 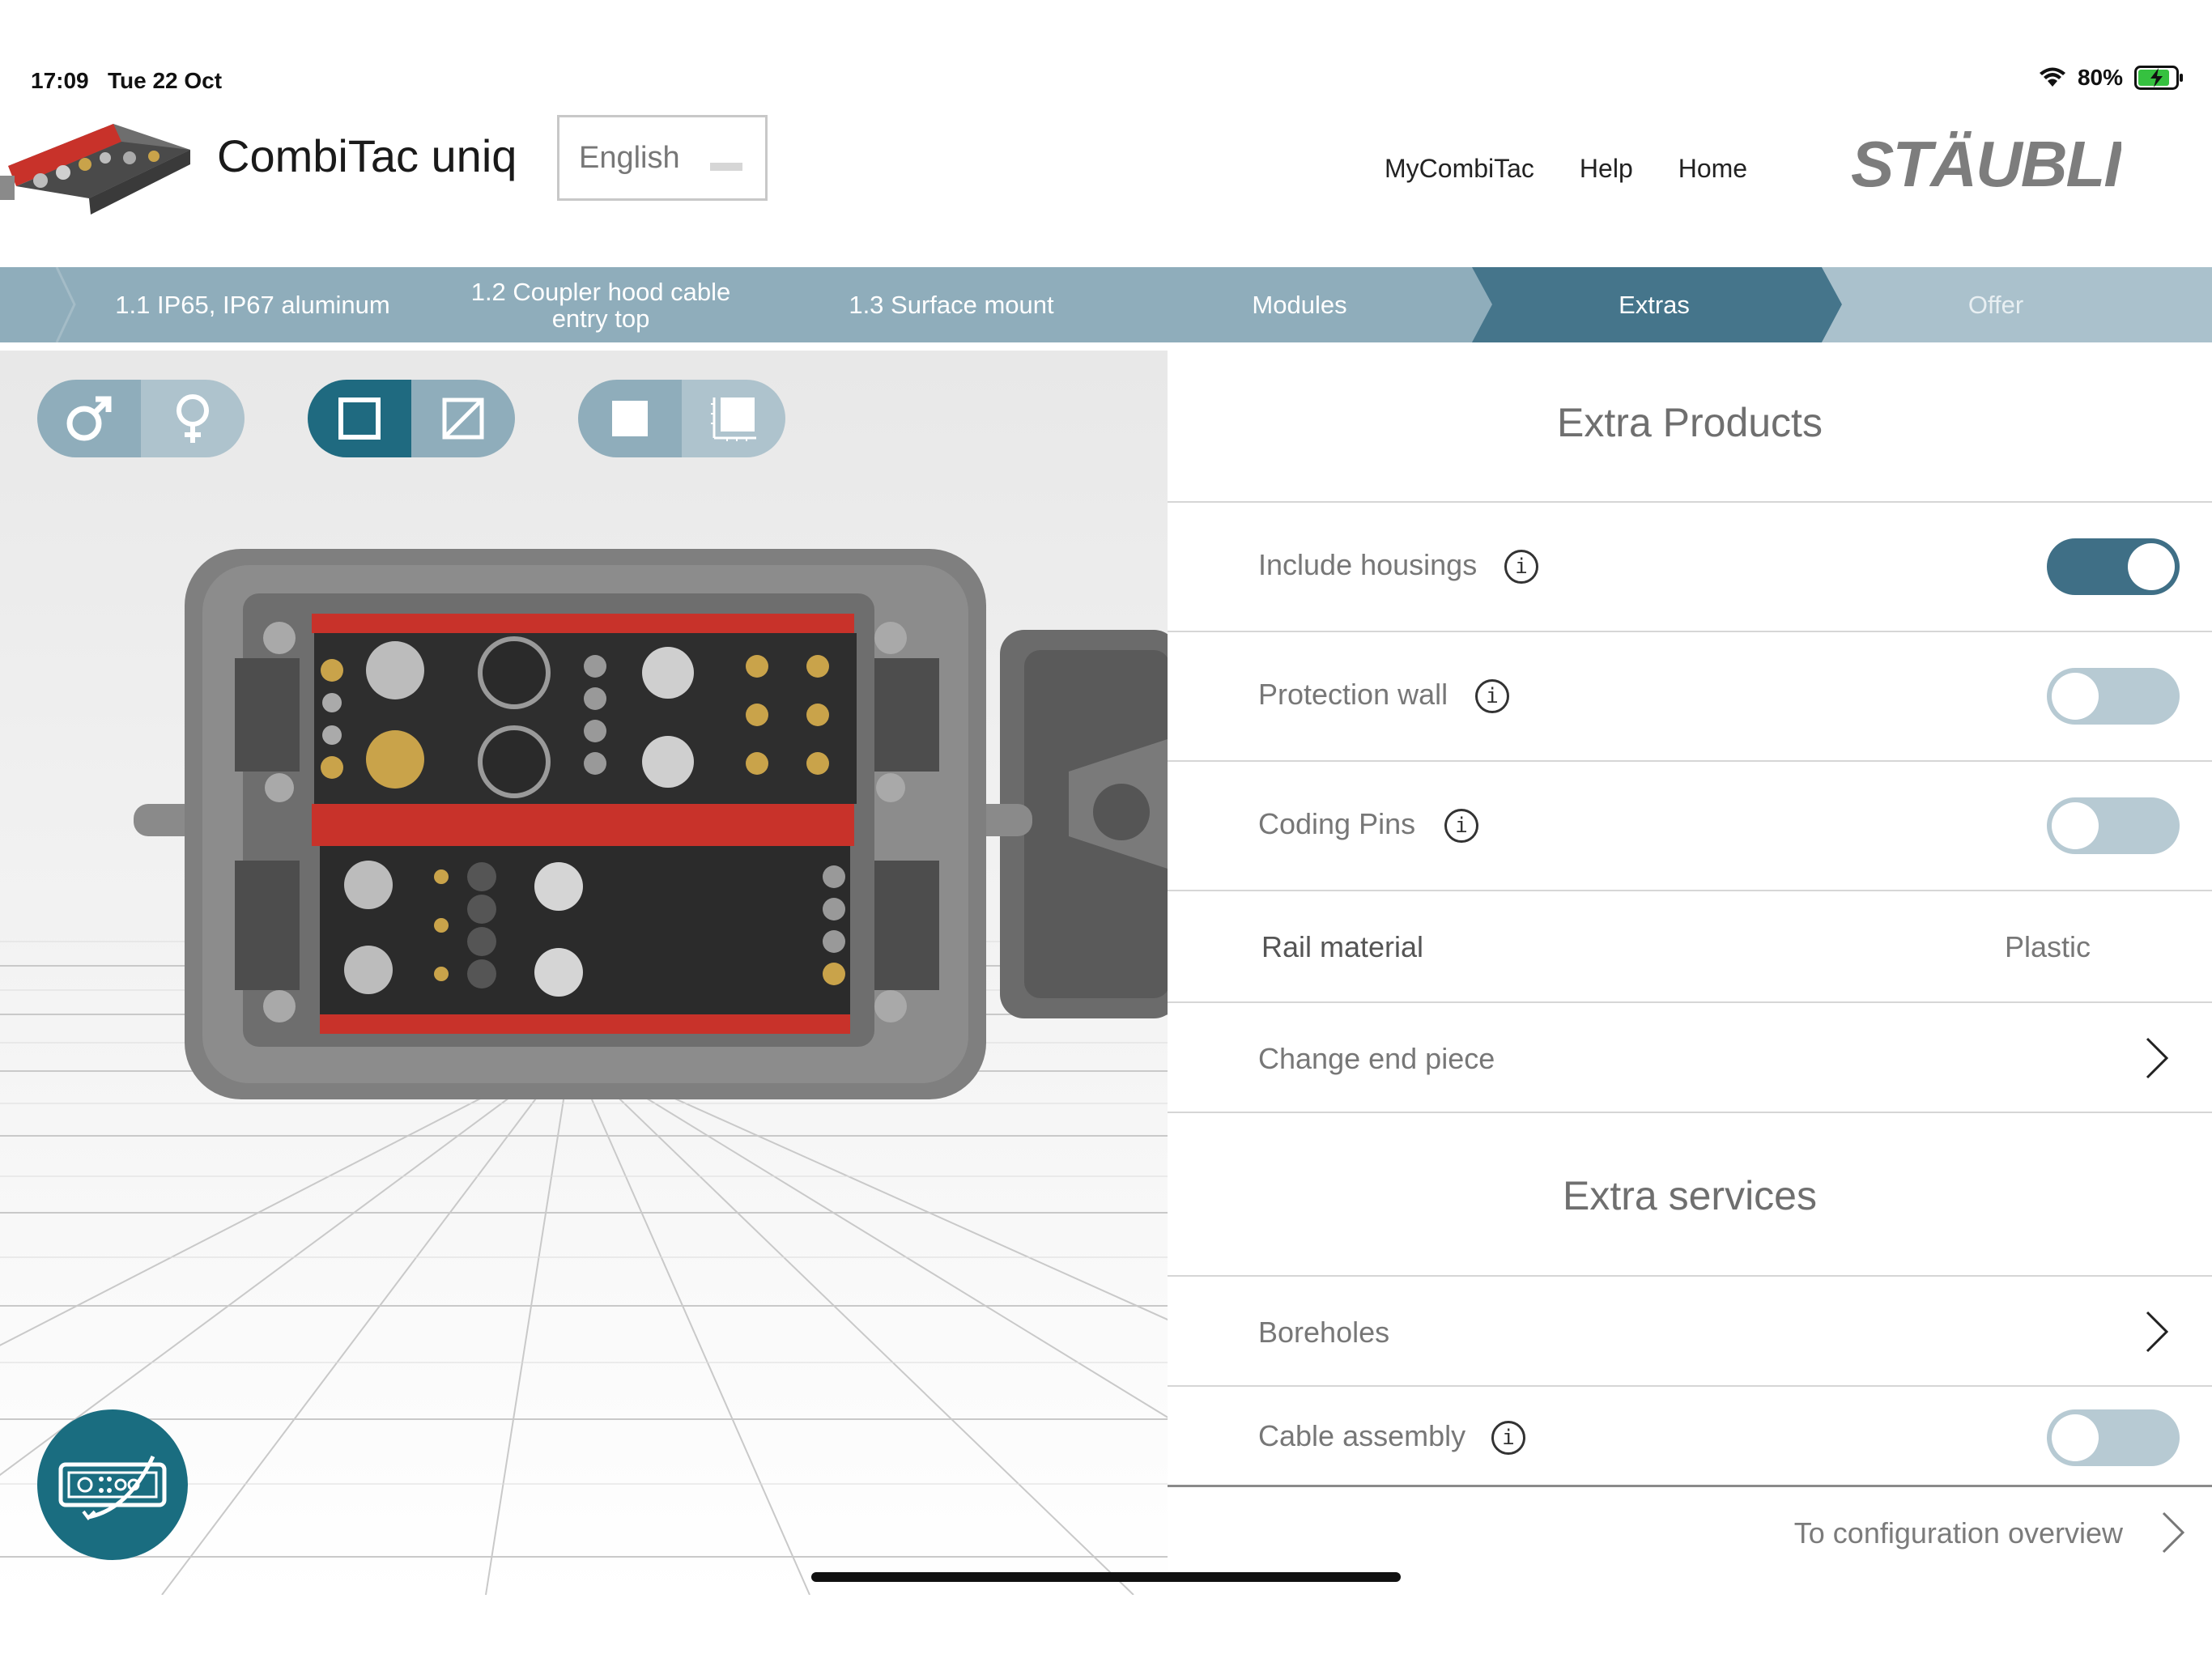 I want to click on product-thumbnail, so click(x=95, y=169).